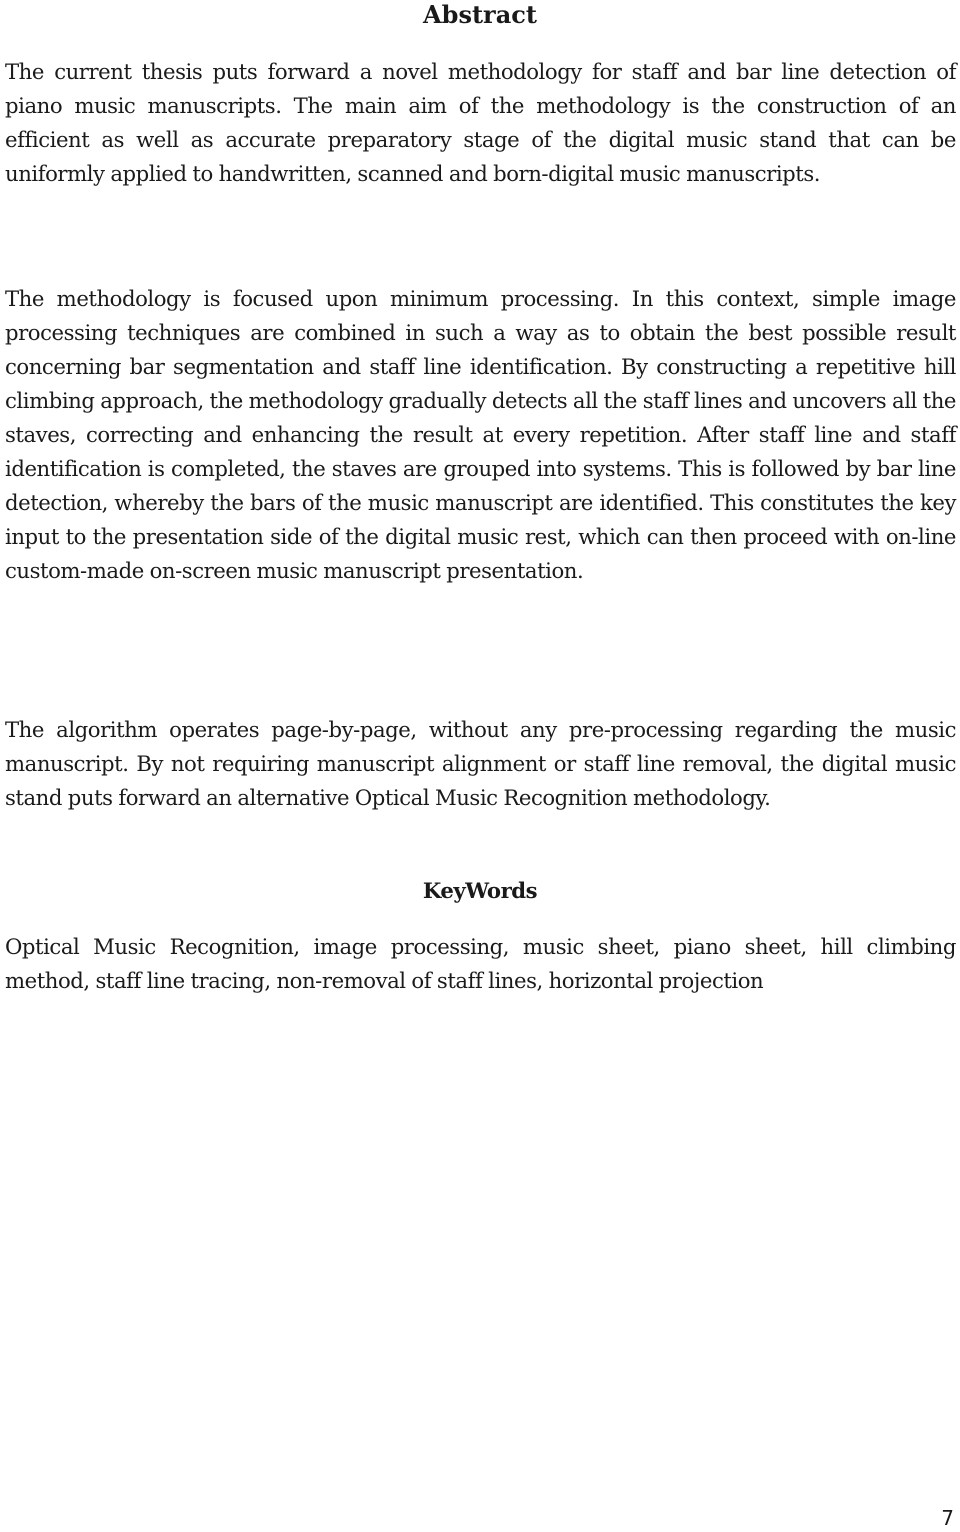 The height and width of the screenshot is (1532, 960). I want to click on abstract-title: Abstract, so click(480, 14).